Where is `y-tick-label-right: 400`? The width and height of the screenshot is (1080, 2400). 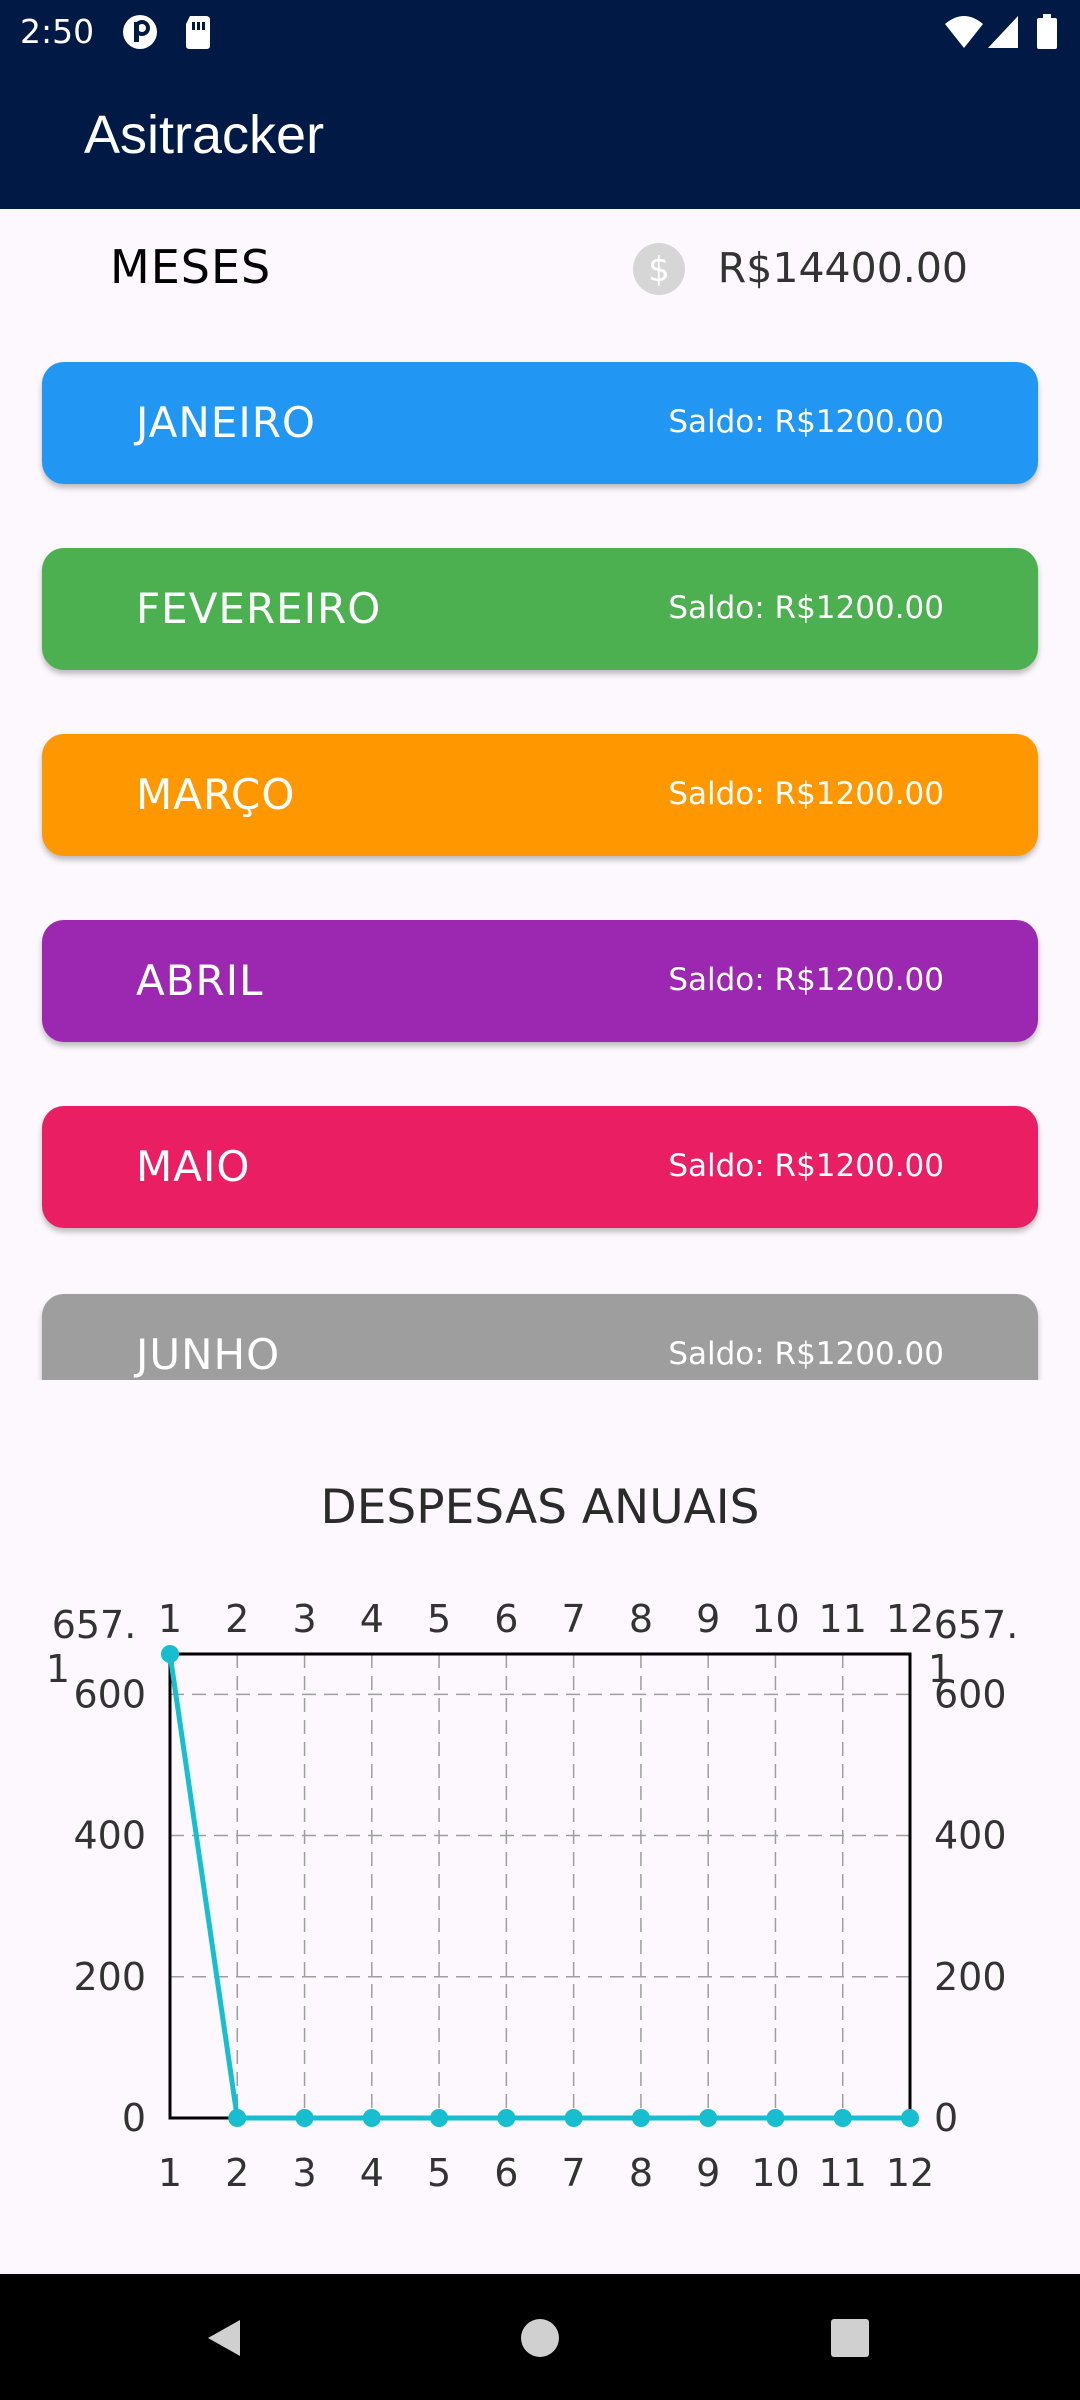
y-tick-label-right: 400 is located at coordinates (970, 1836).